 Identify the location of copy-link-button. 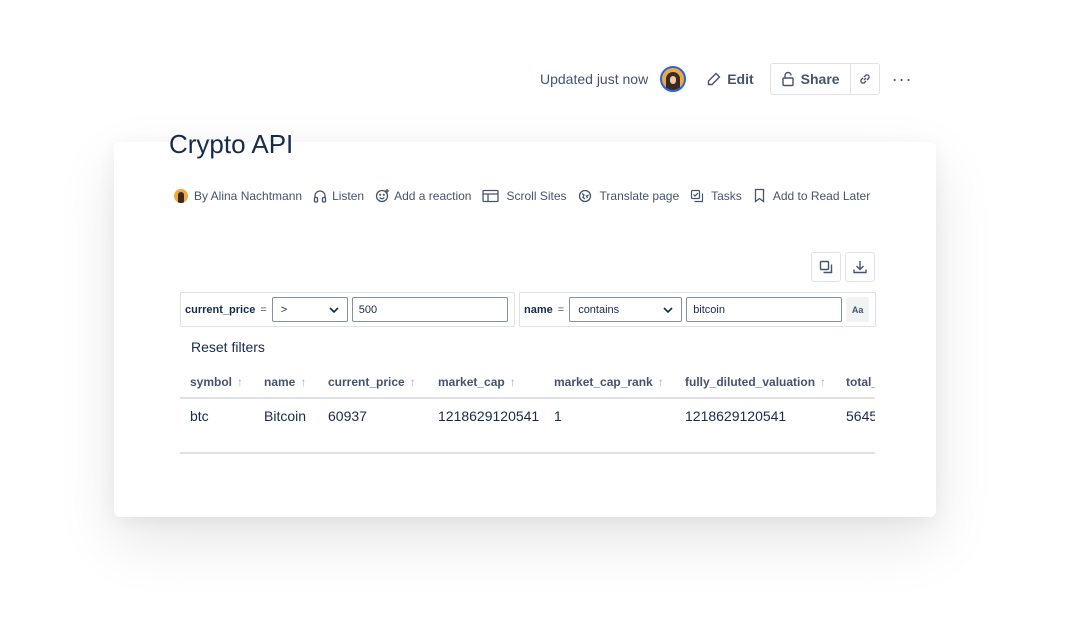
(865, 79).